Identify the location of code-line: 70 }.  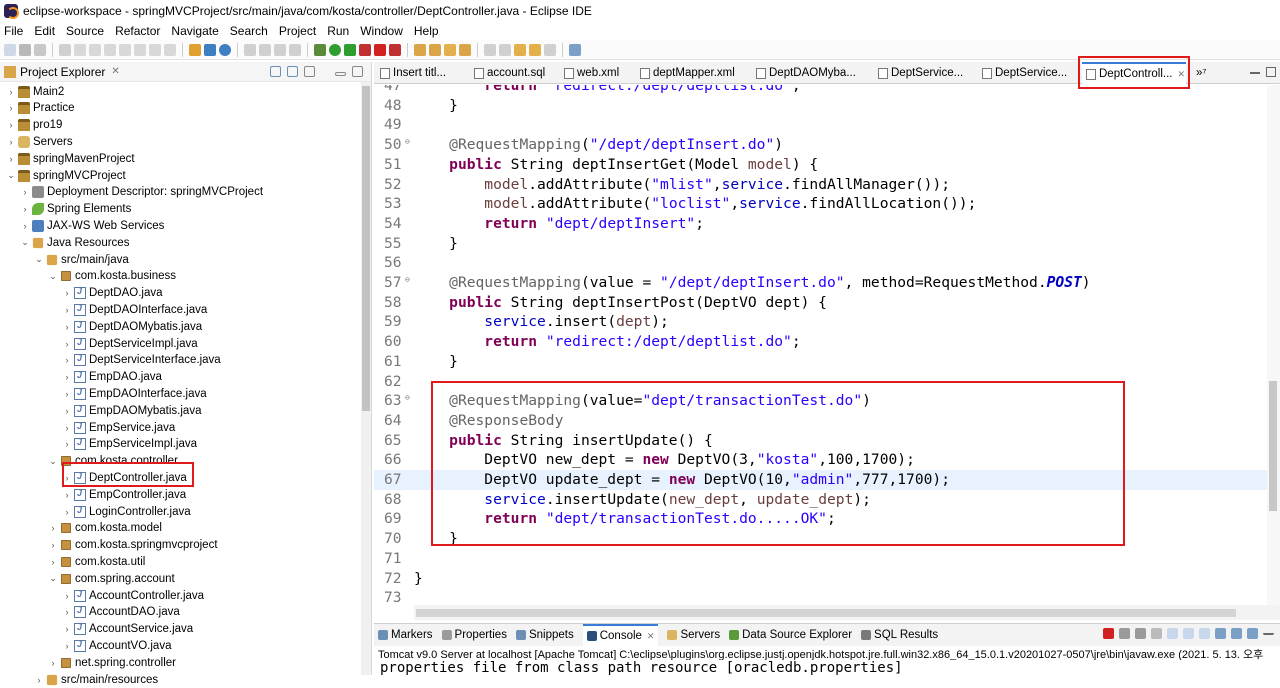
(820, 539).